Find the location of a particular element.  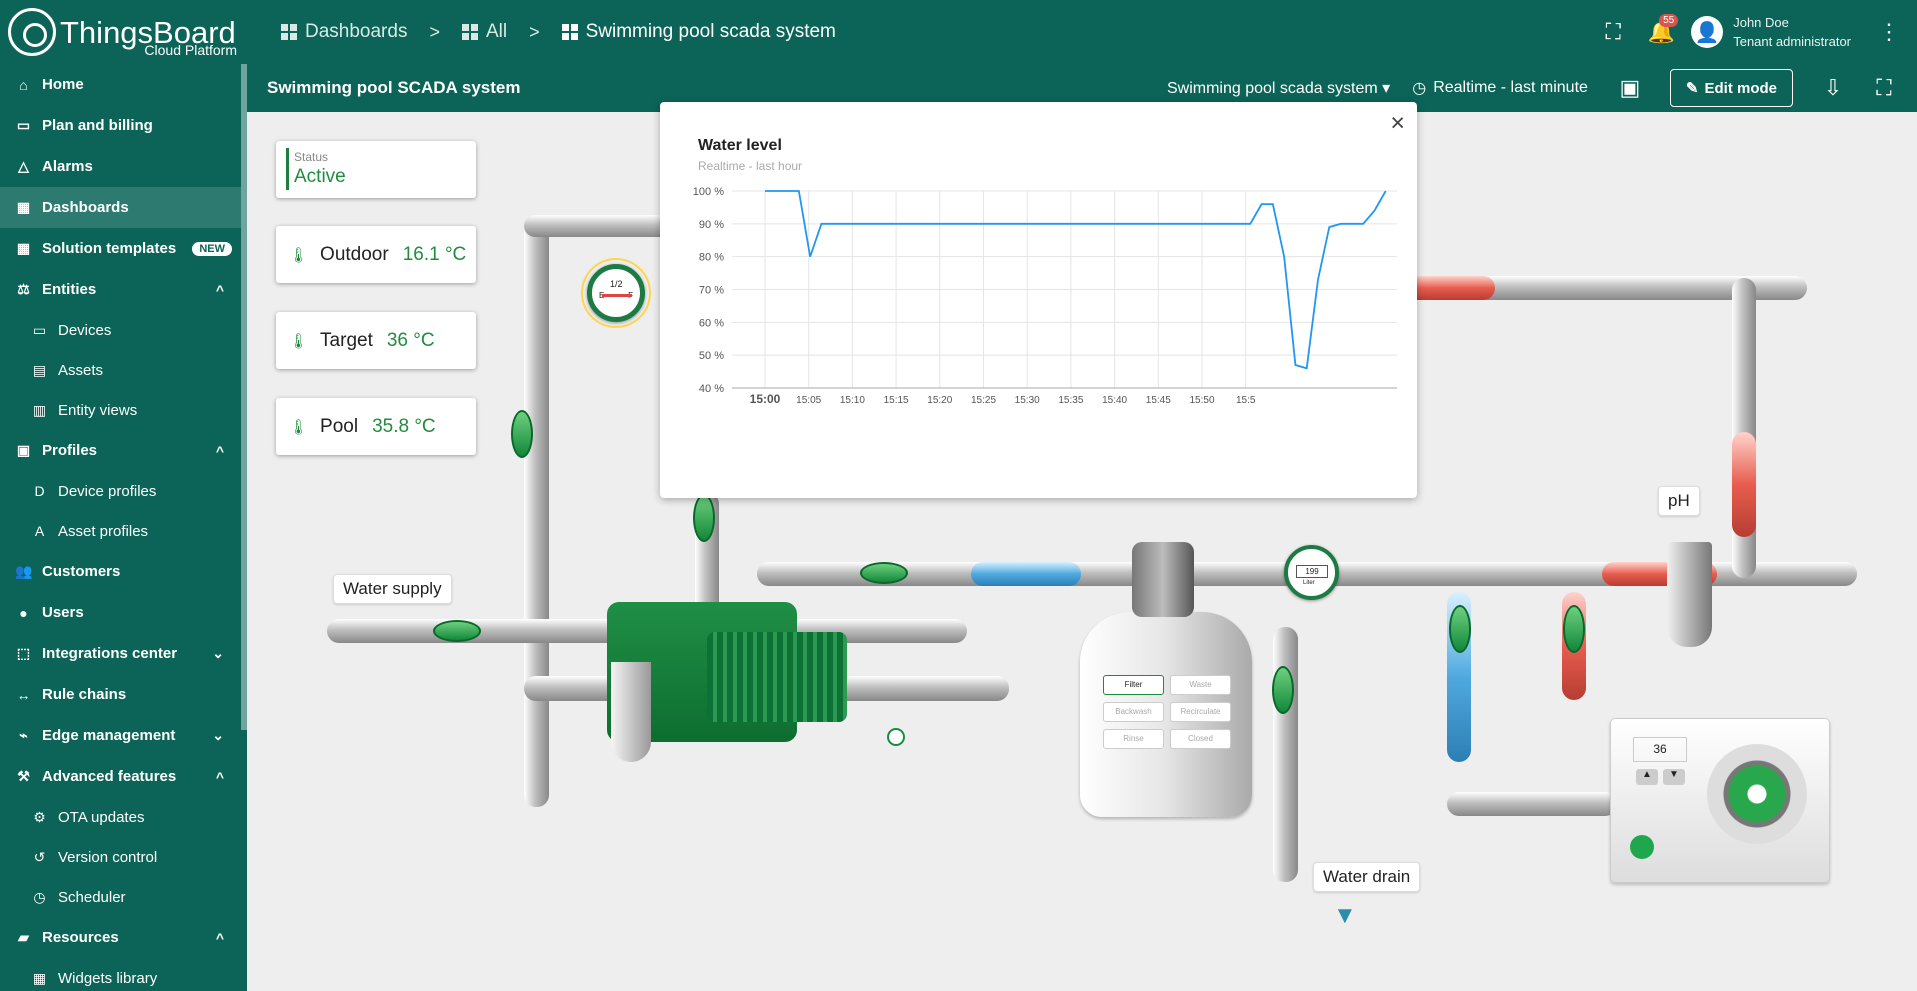

edge-icon: ⌁ is located at coordinates (23, 735).